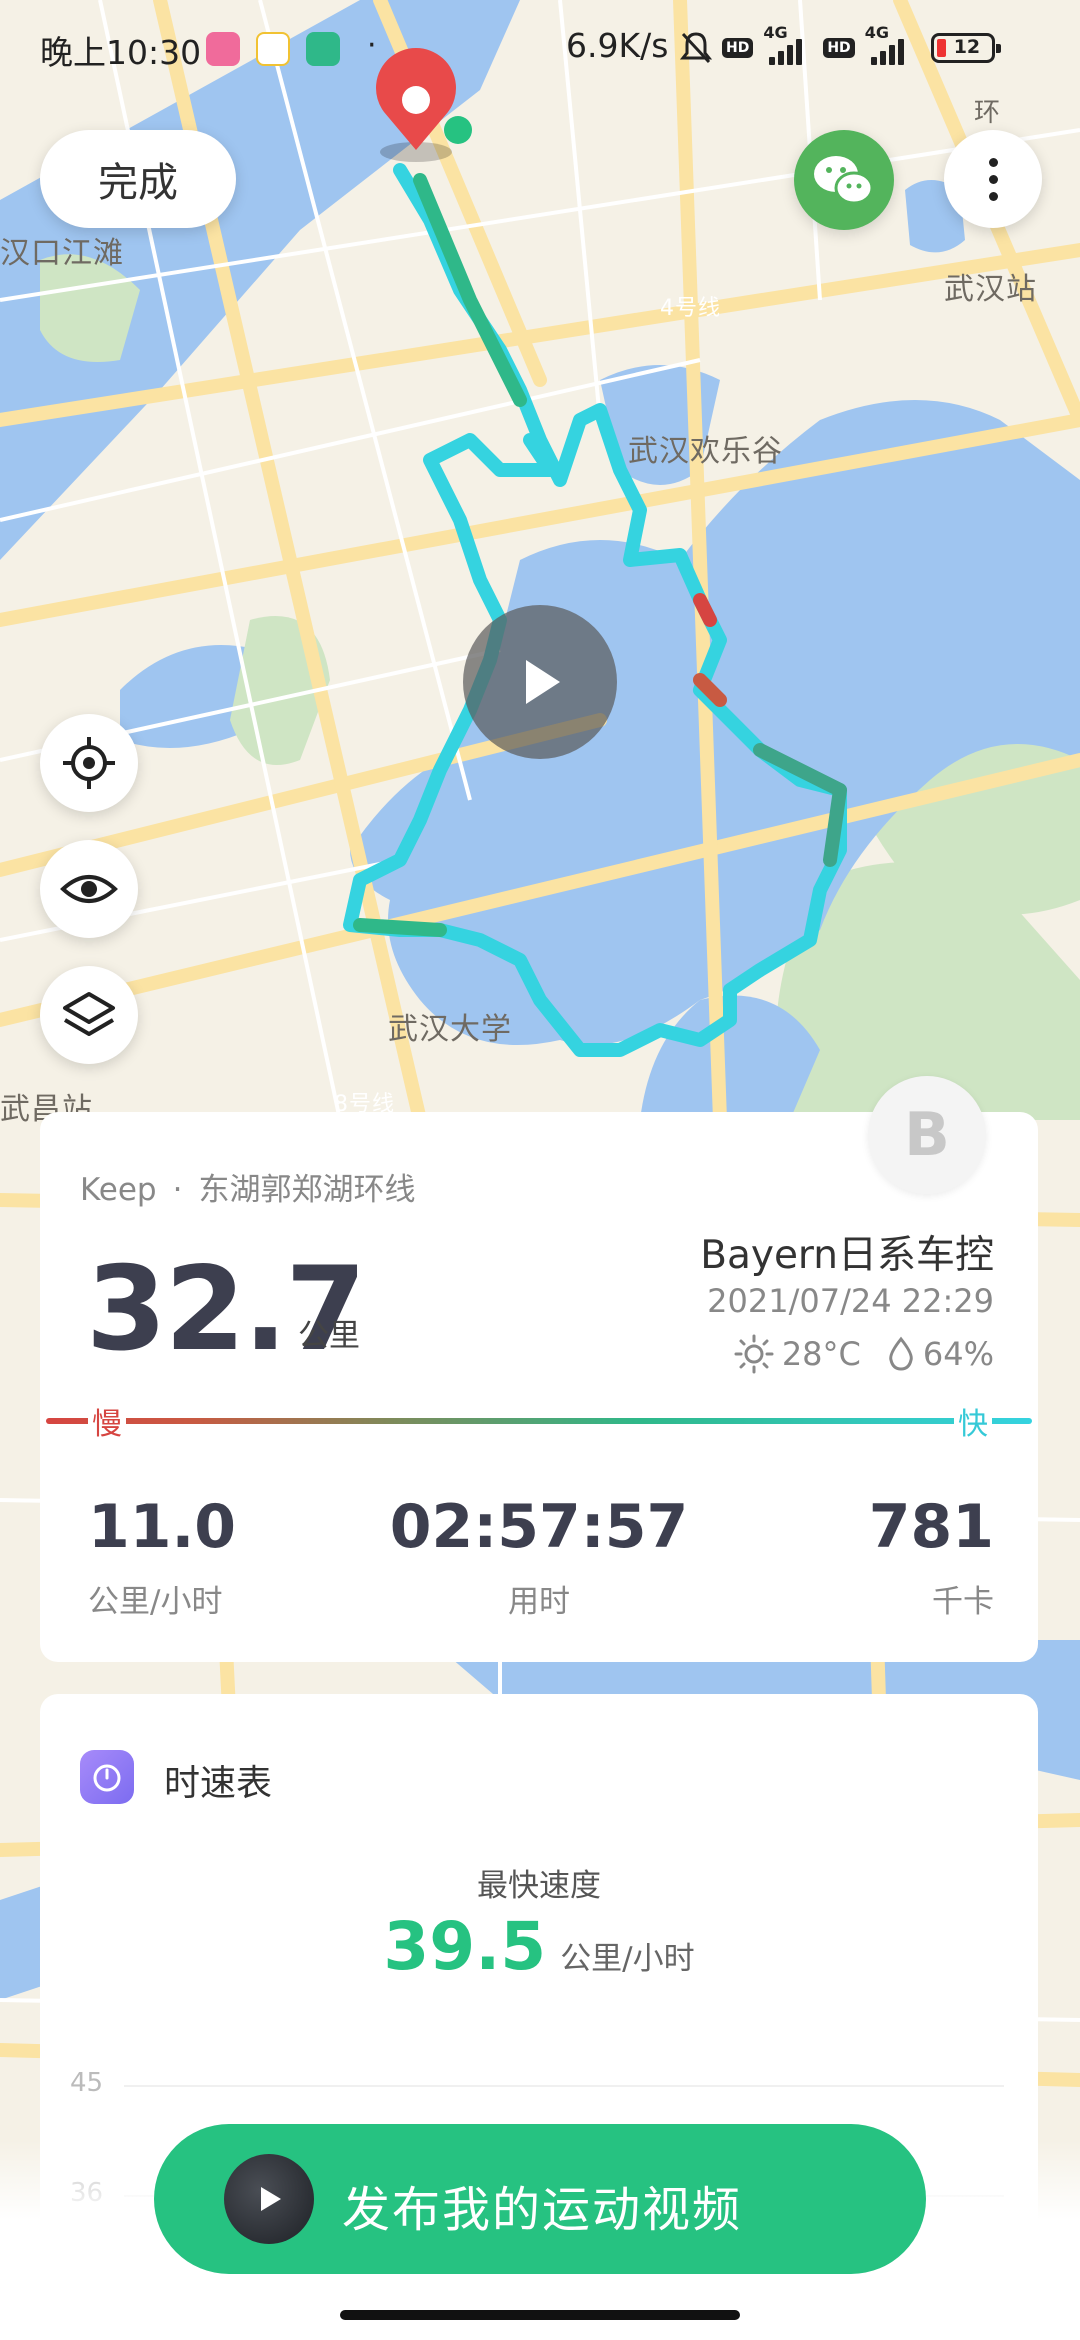 The image size is (1080, 2340). Describe the element at coordinates (627, 1959) in the screenshot. I see `max-speed-unit: 公里/小时` at that location.